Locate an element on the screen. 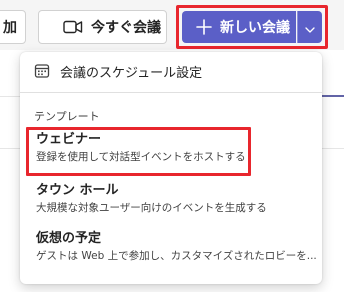  meet-now-label: 今すぐ会議 is located at coordinates (126, 28).